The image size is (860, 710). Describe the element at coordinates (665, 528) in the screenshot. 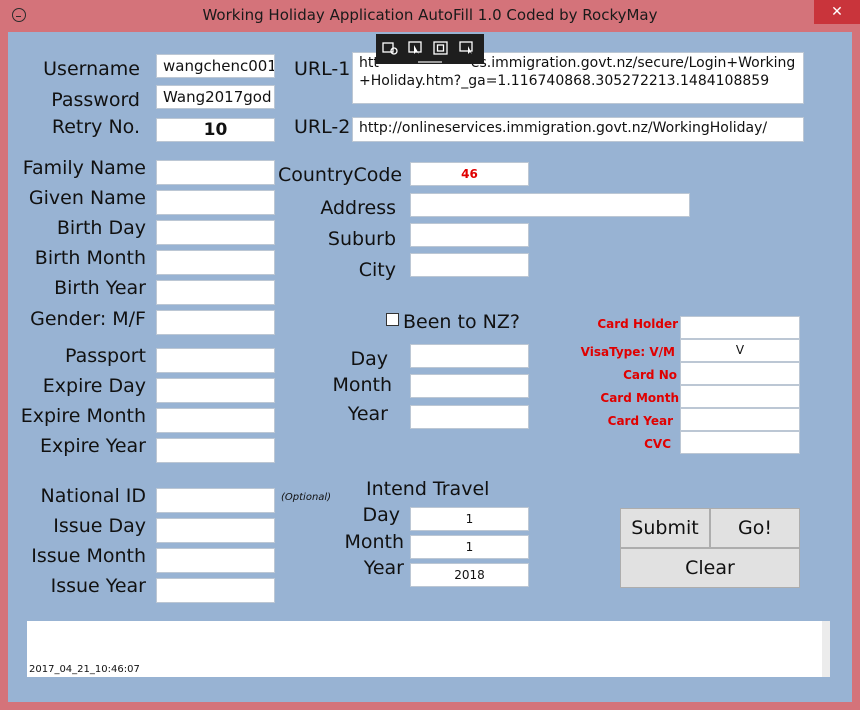

I see `submit-button: Submit` at that location.